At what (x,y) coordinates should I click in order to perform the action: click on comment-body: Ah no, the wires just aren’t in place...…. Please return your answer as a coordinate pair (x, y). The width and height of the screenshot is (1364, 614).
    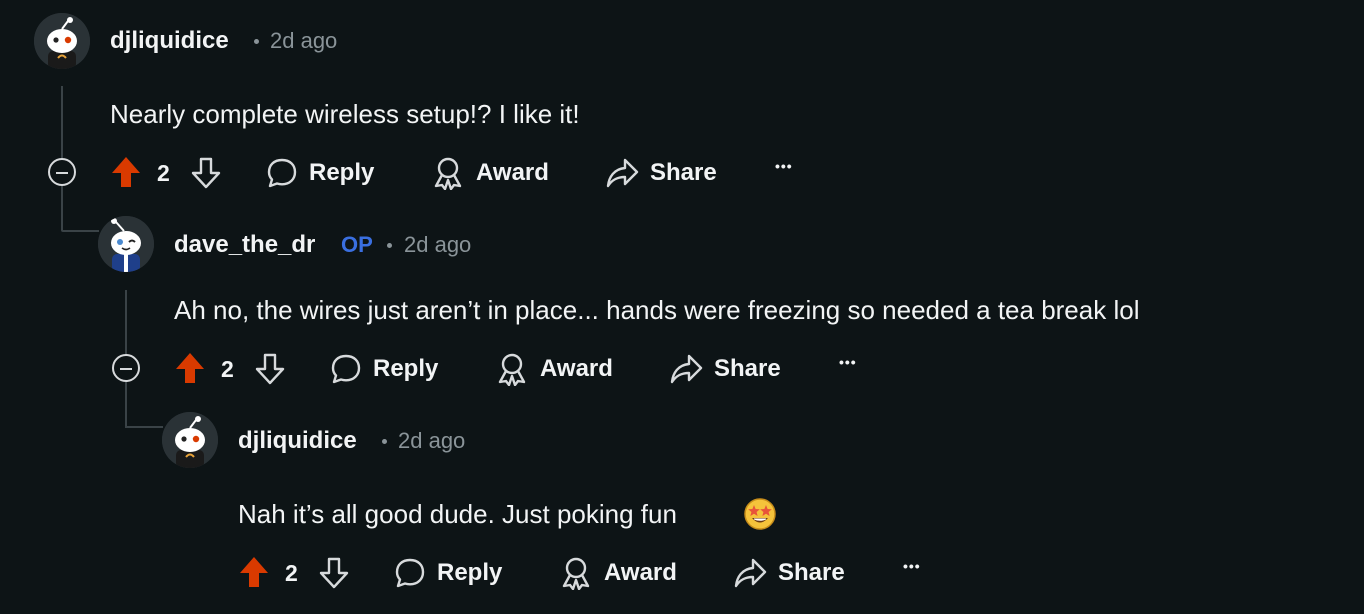
    Looking at the image, I should click on (657, 310).